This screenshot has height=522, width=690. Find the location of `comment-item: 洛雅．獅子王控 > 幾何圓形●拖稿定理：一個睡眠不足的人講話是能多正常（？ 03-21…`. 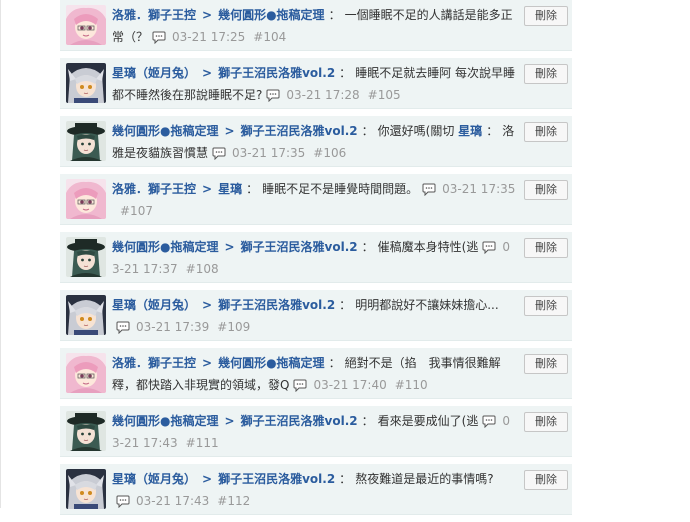

comment-item: 洛雅．獅子王控 > 幾何圓形●拖稿定理：一個睡眠不足的人講話是能多正常（？ 03-21… is located at coordinates (316, 25).